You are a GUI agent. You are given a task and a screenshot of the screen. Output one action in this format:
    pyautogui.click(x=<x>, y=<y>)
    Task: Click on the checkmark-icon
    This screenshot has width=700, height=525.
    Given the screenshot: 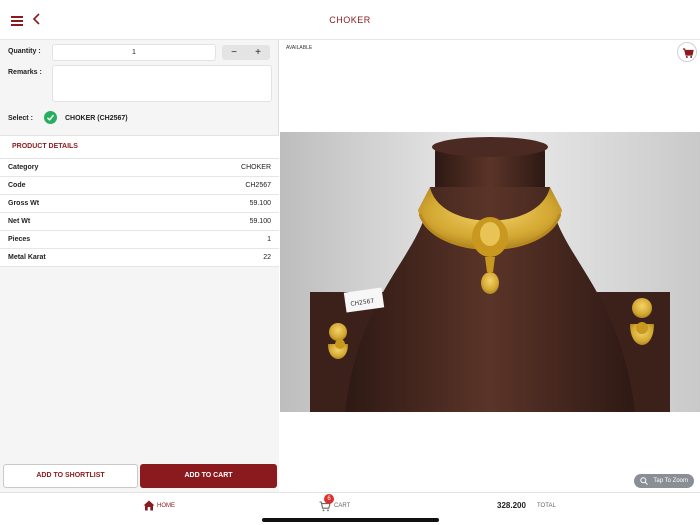 What is the action you would take?
    pyautogui.click(x=50, y=117)
    